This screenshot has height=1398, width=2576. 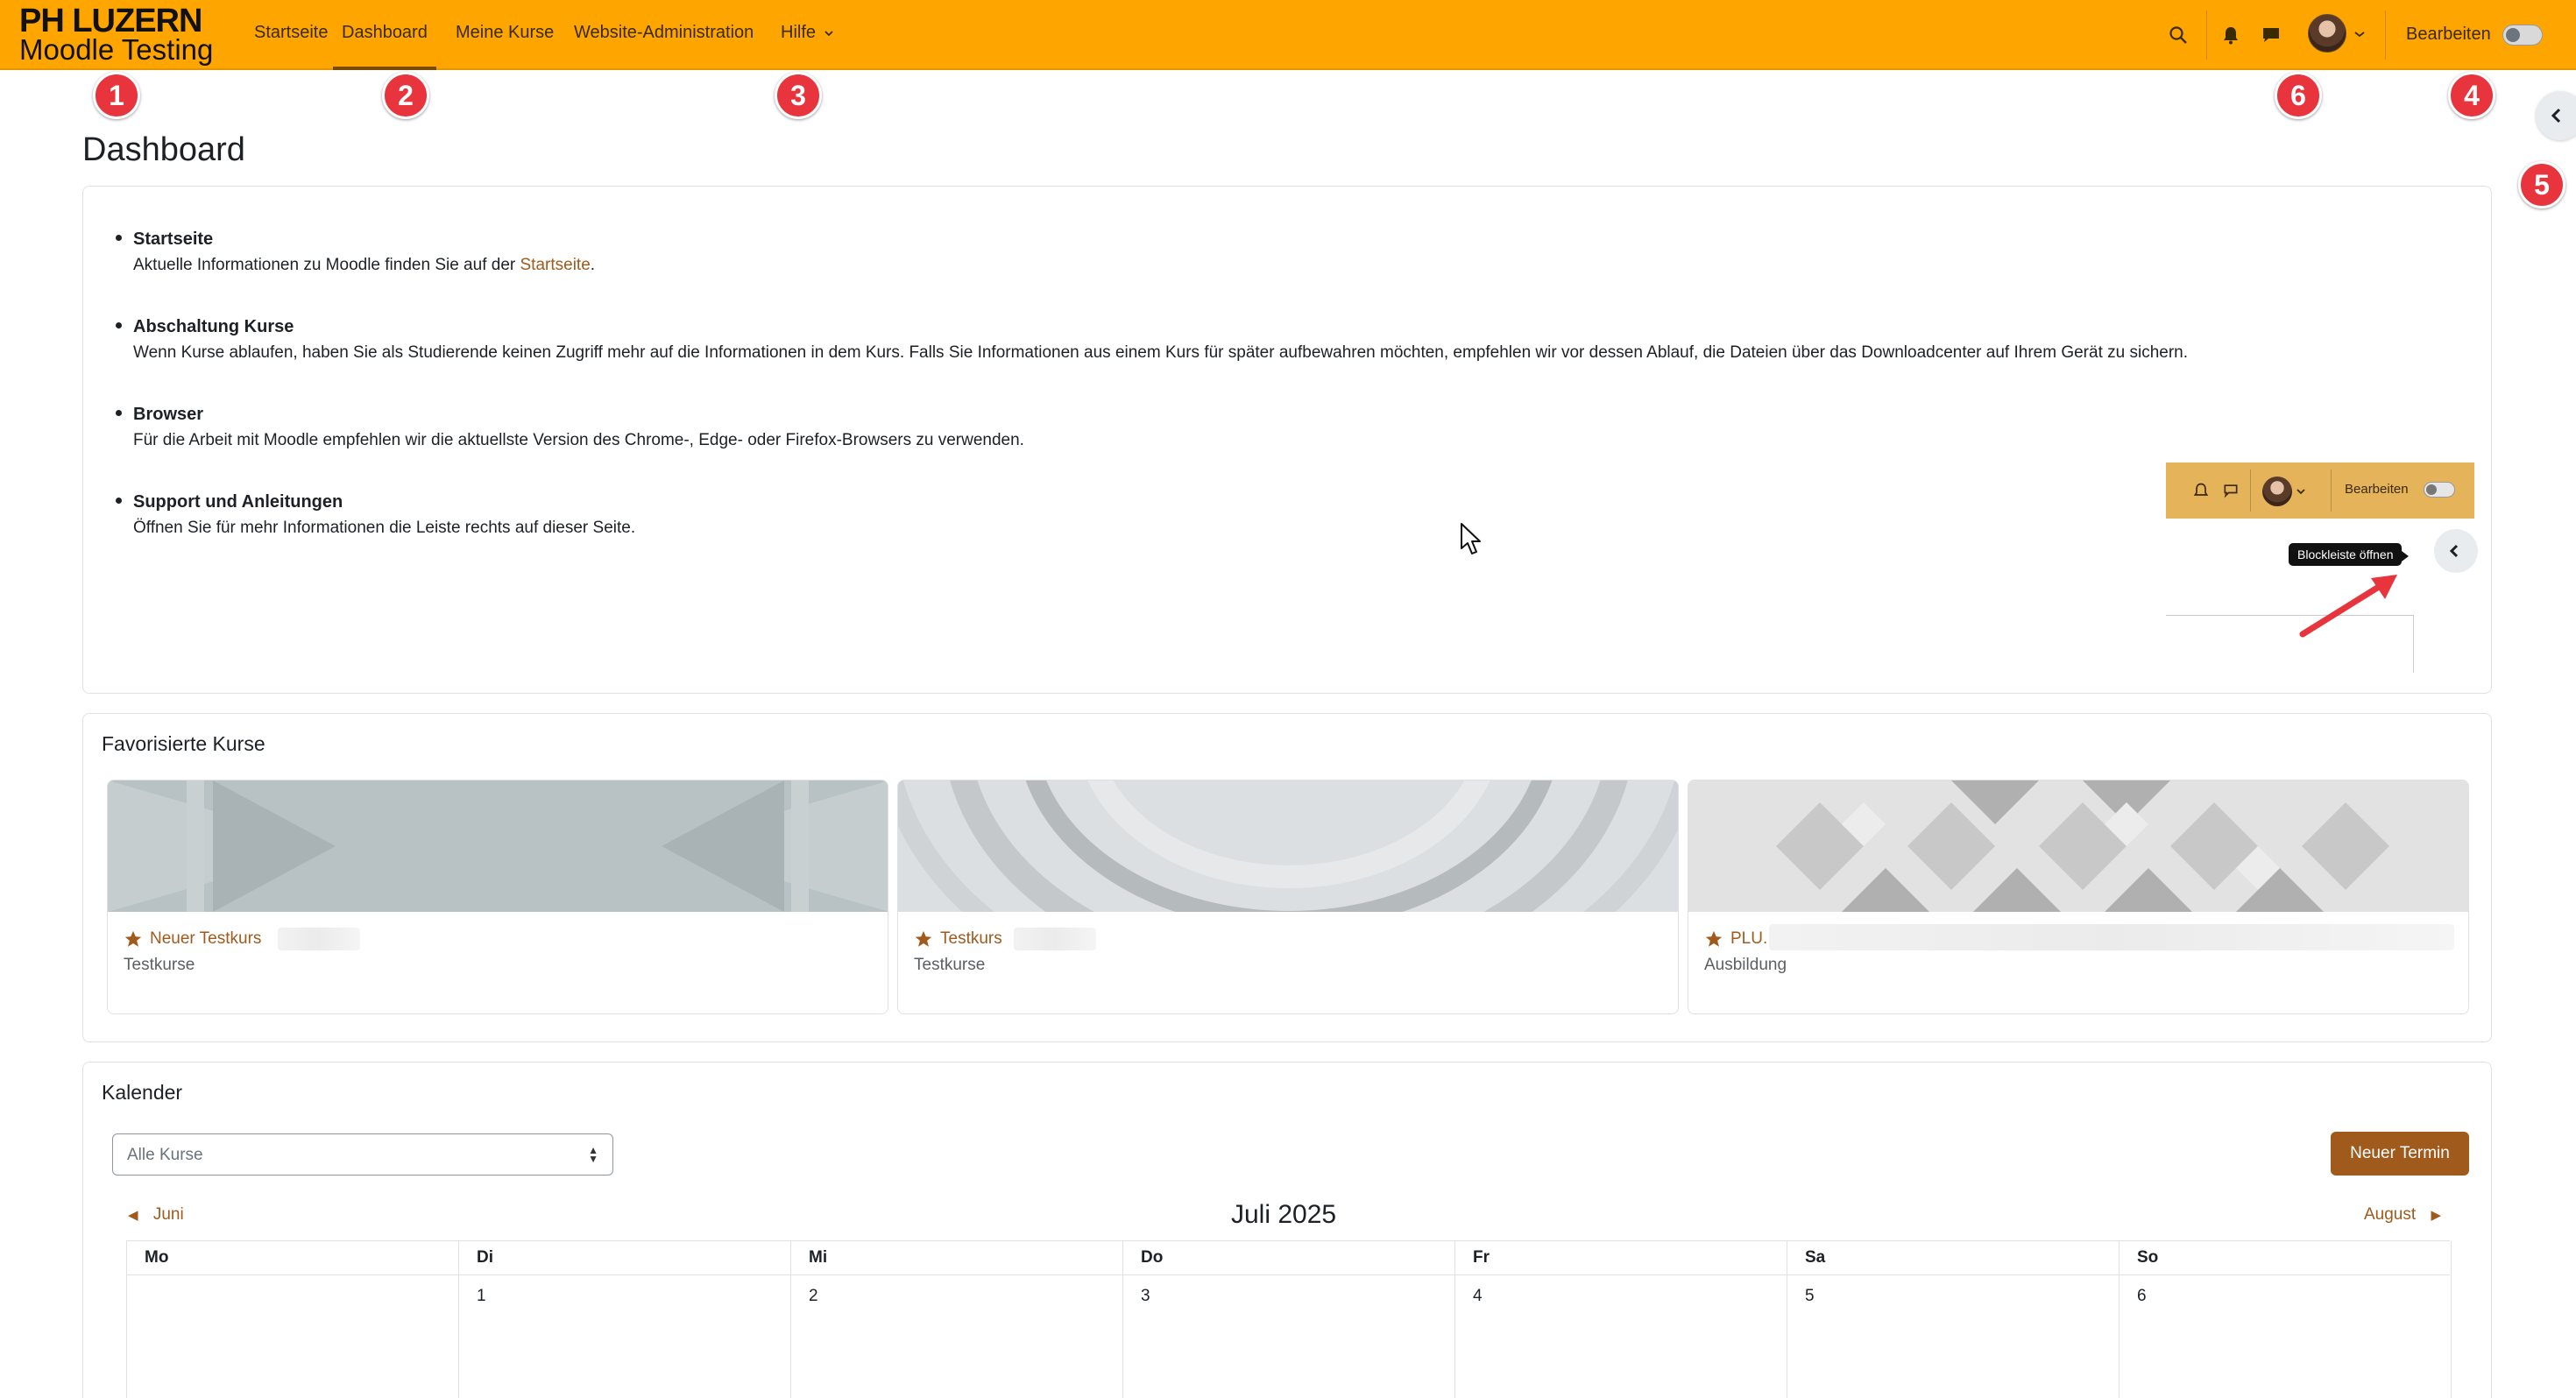 What do you see at coordinates (1152, 1257) in the screenshot?
I see `weekday-header: Do` at bounding box center [1152, 1257].